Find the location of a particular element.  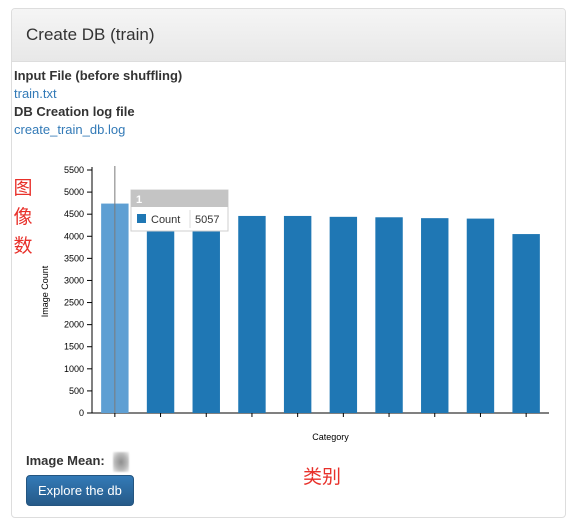

y-tick-label: 4000 is located at coordinates (74, 236).